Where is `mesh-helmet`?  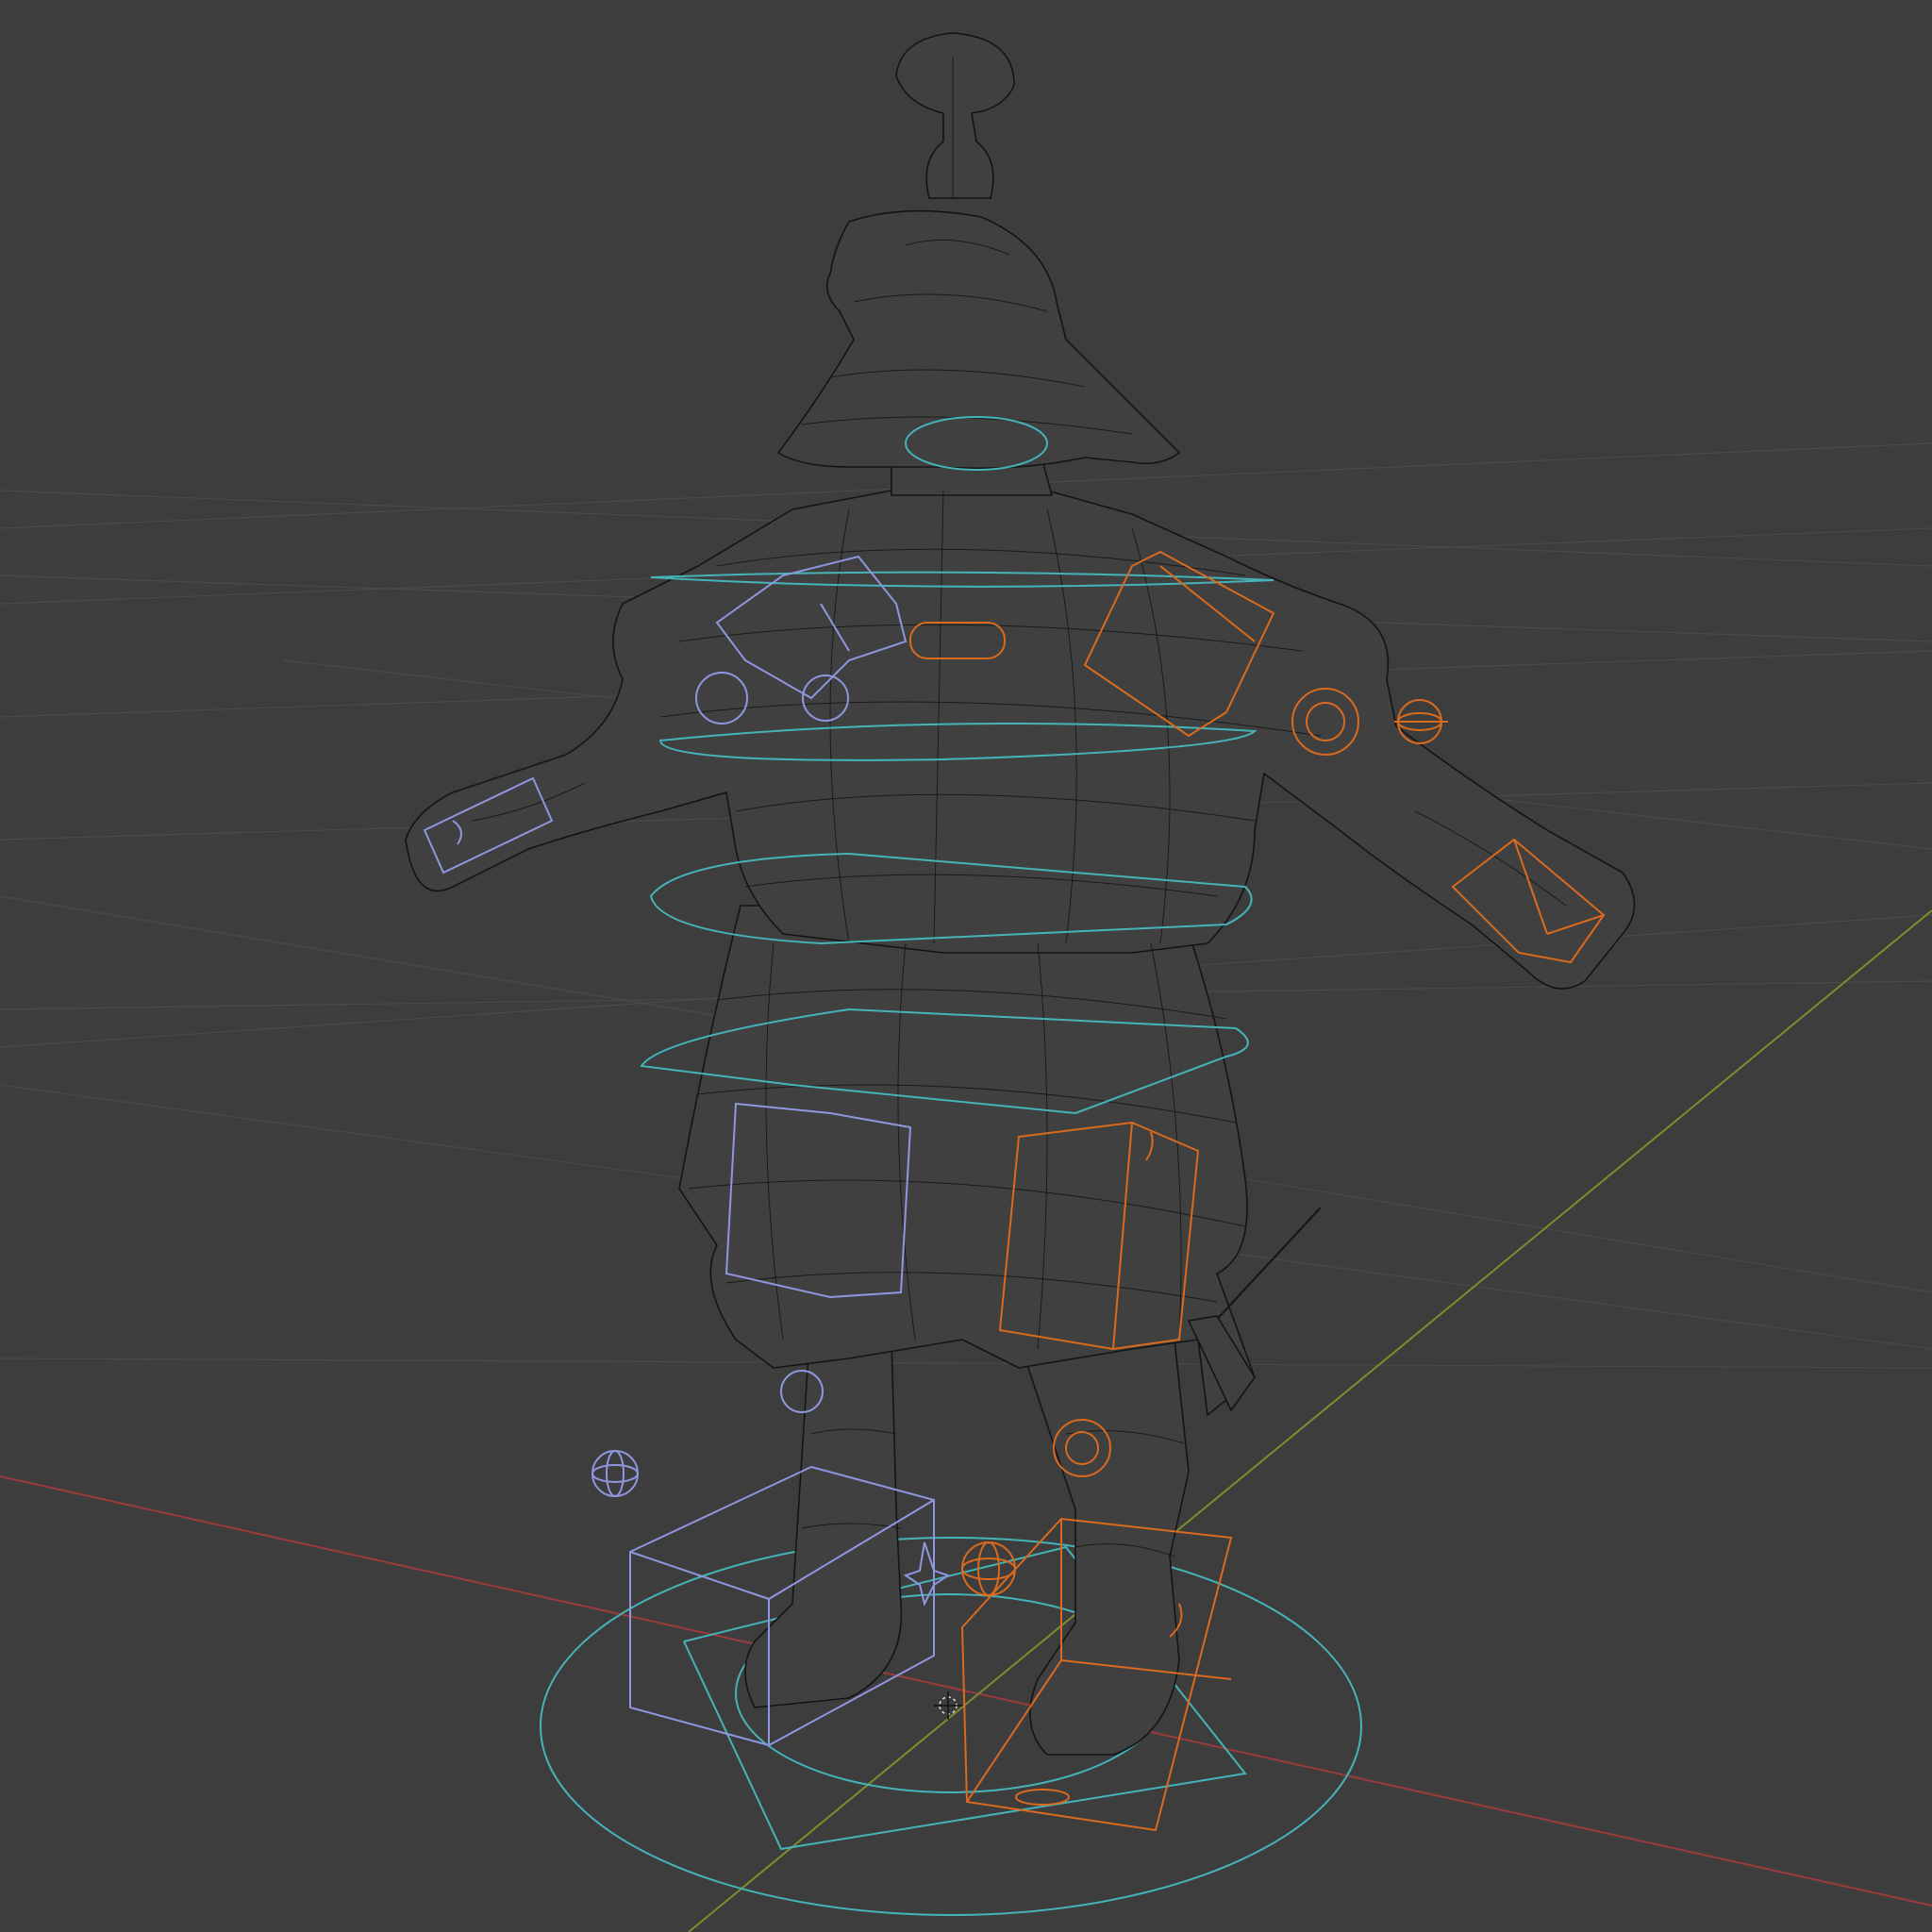 mesh-helmet is located at coordinates (979, 339).